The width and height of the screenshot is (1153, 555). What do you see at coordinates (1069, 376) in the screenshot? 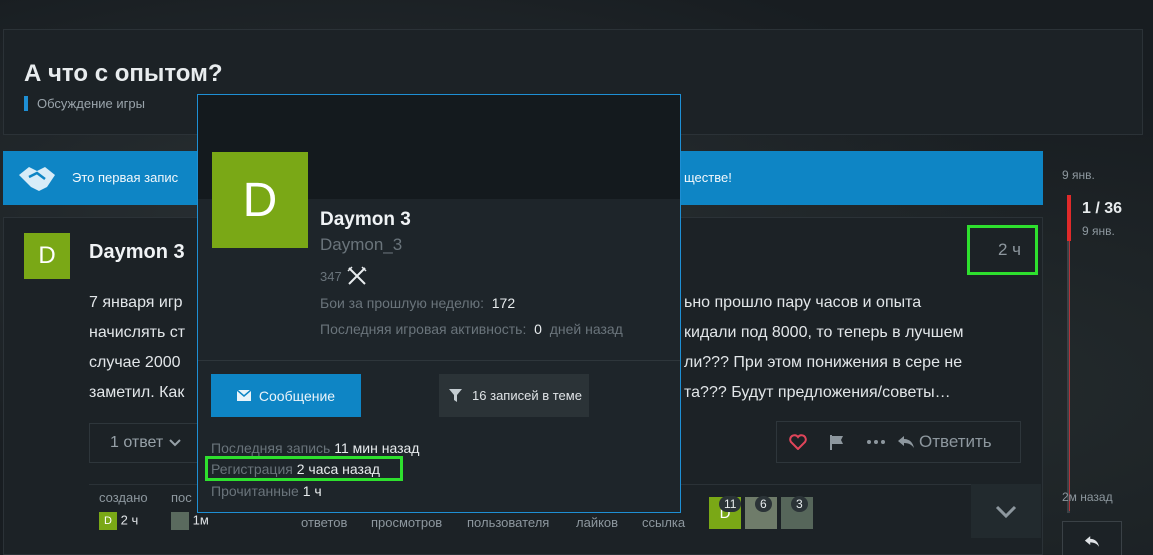
I see `timeline-progress` at bounding box center [1069, 376].